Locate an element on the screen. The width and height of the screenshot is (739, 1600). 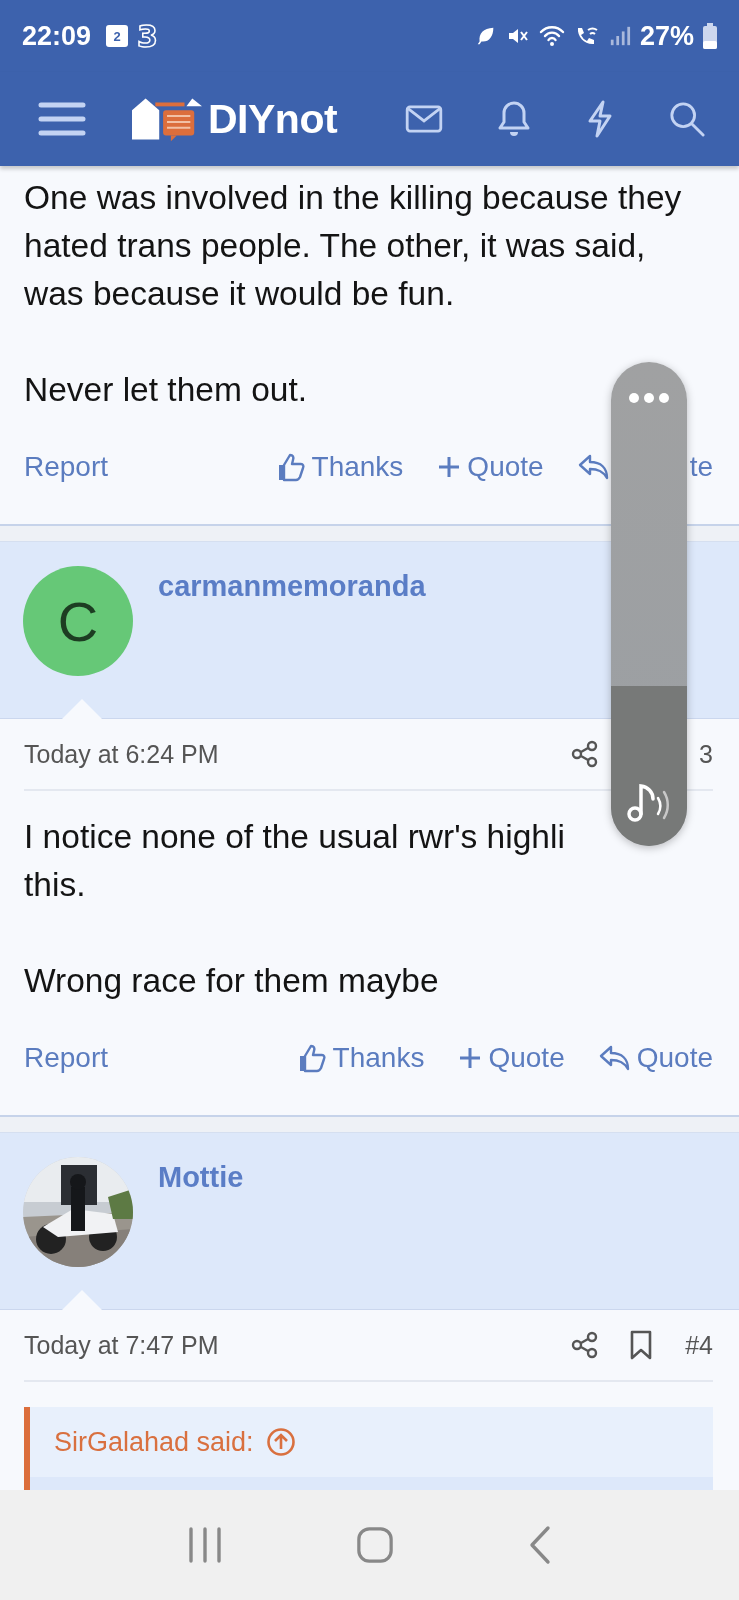
post-text: this. is located at coordinates (55, 885).